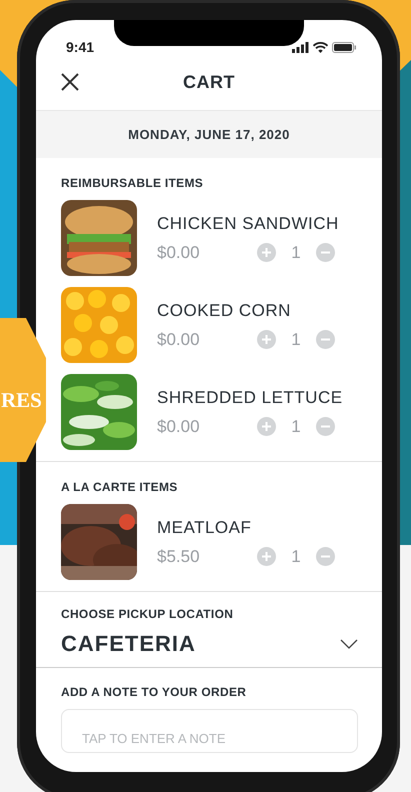  I want to click on section-heading: REIMBURSABLE ITEMS, so click(132, 183).